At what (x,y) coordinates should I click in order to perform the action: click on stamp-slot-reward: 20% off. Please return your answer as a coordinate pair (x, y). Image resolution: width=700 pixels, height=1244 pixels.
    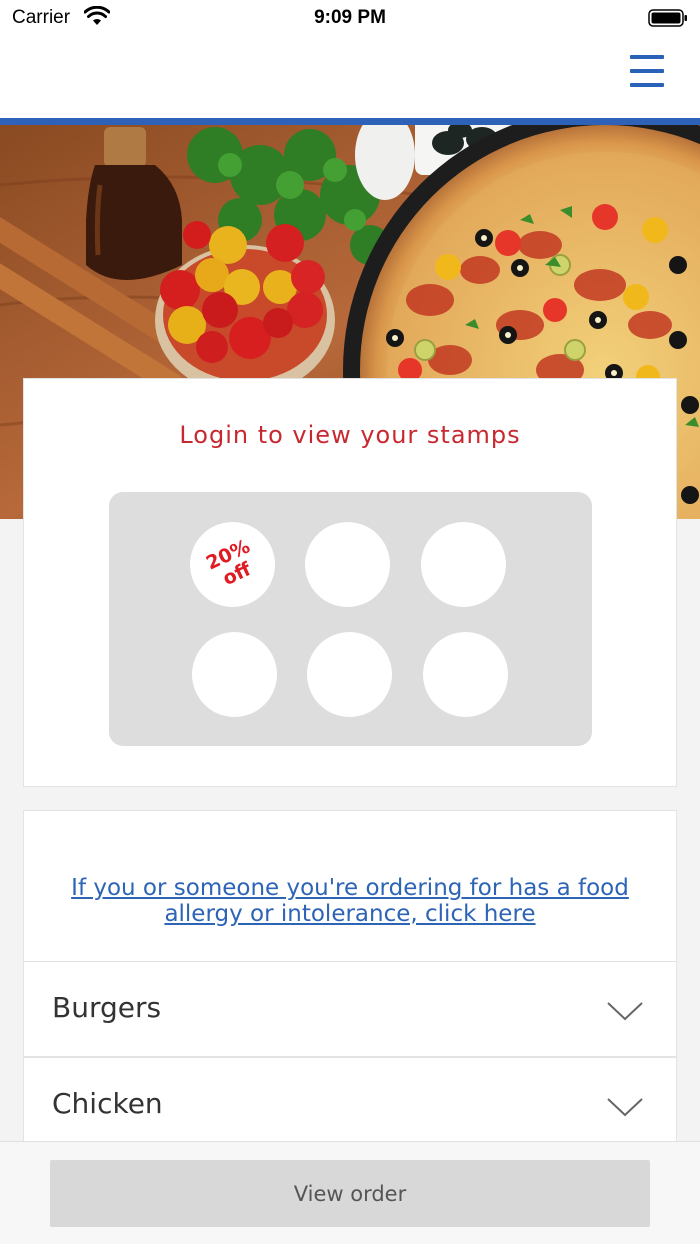
    Looking at the image, I should click on (232, 564).